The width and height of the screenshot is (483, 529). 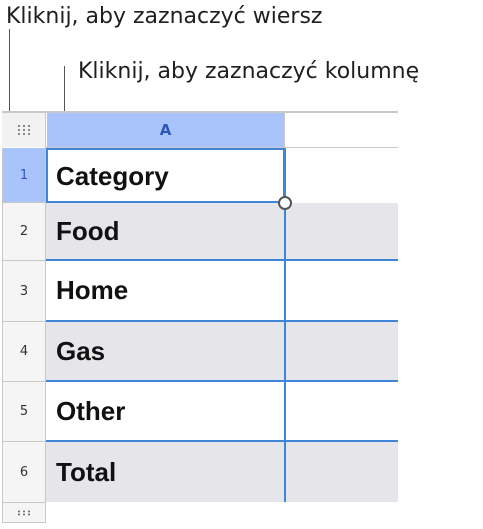 What do you see at coordinates (164, 16) in the screenshot?
I see `select-row-callout: Kliknij, aby zaznaczyć wiersz` at bounding box center [164, 16].